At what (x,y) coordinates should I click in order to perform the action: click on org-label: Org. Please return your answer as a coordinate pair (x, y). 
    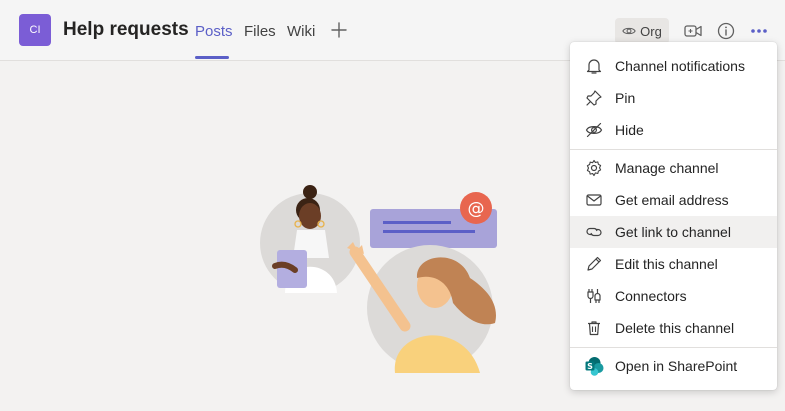
    Looking at the image, I should click on (651, 31).